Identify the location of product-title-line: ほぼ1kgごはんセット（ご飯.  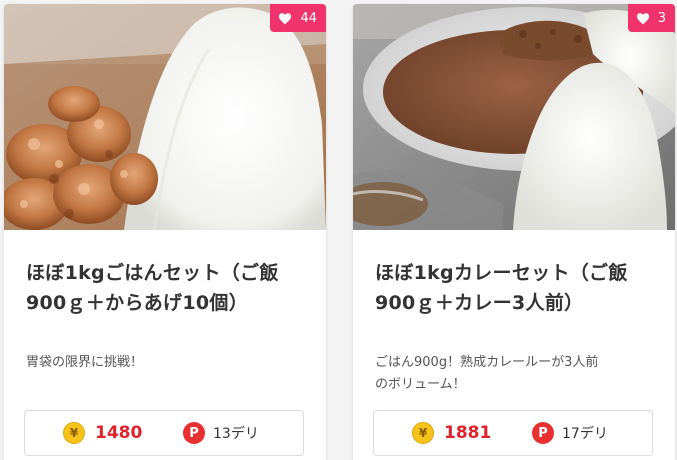
(152, 273).